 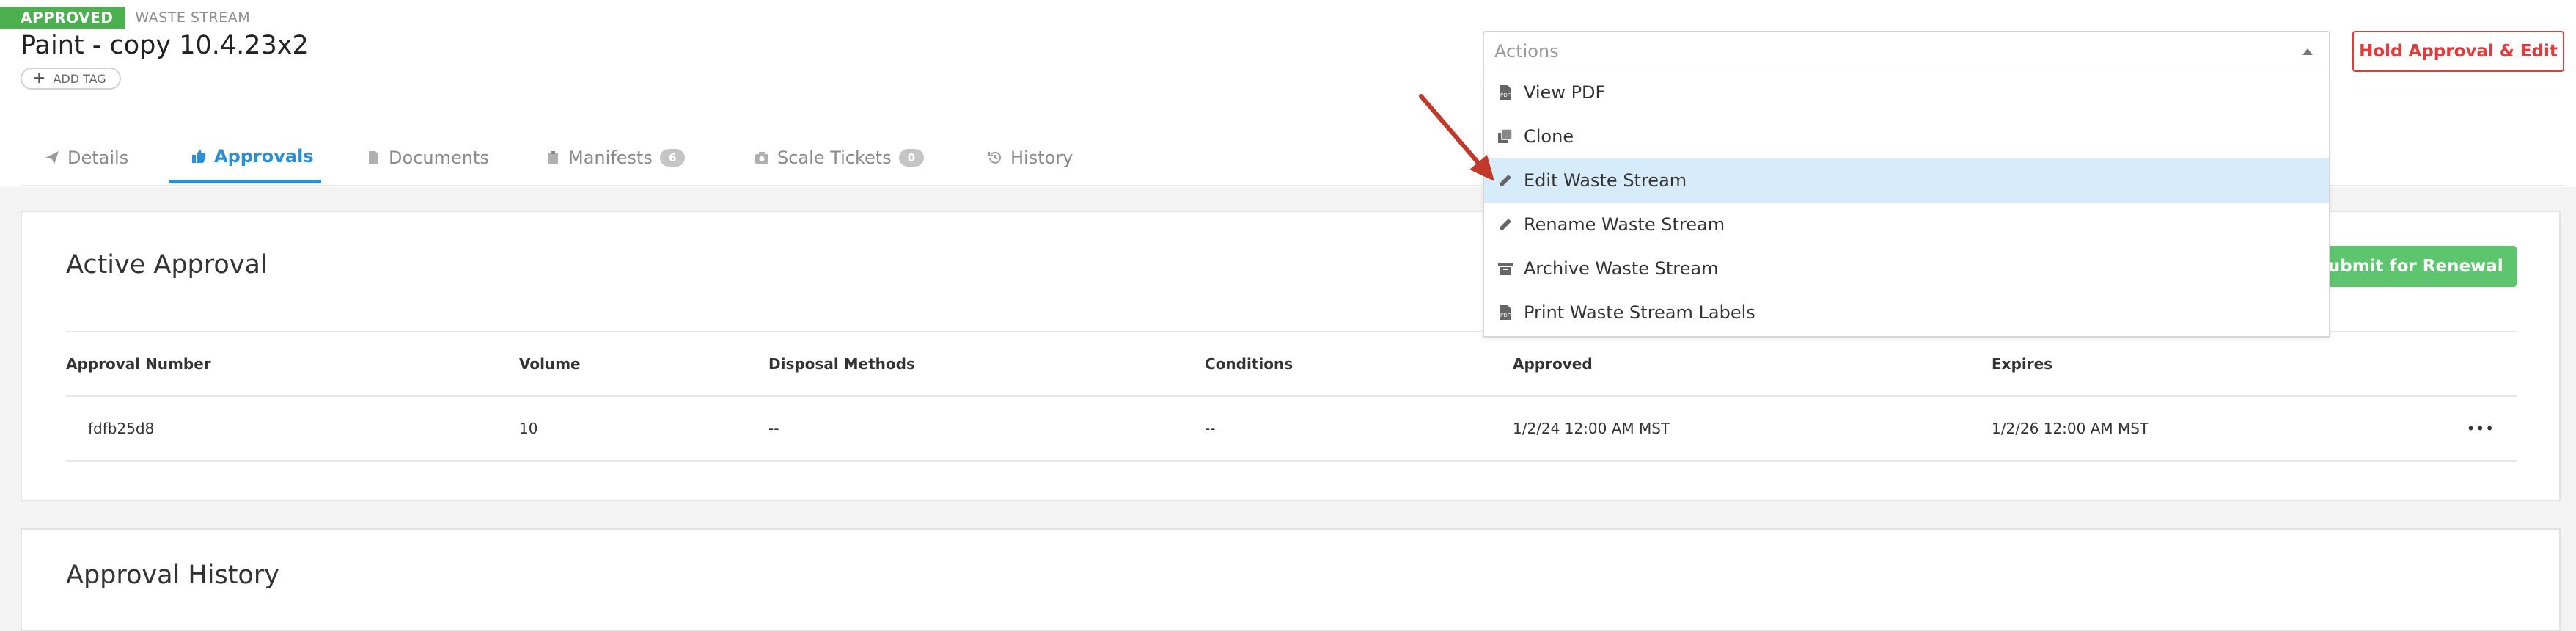 I want to click on column-header: Disposal Methods, so click(x=842, y=364).